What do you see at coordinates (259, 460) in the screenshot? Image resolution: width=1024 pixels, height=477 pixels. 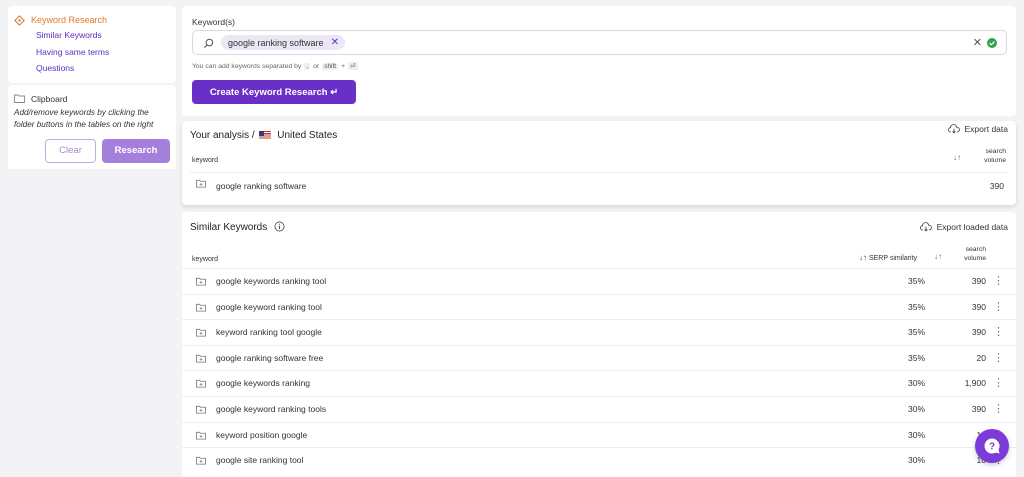 I see `row-keyword: google site ranking tool` at bounding box center [259, 460].